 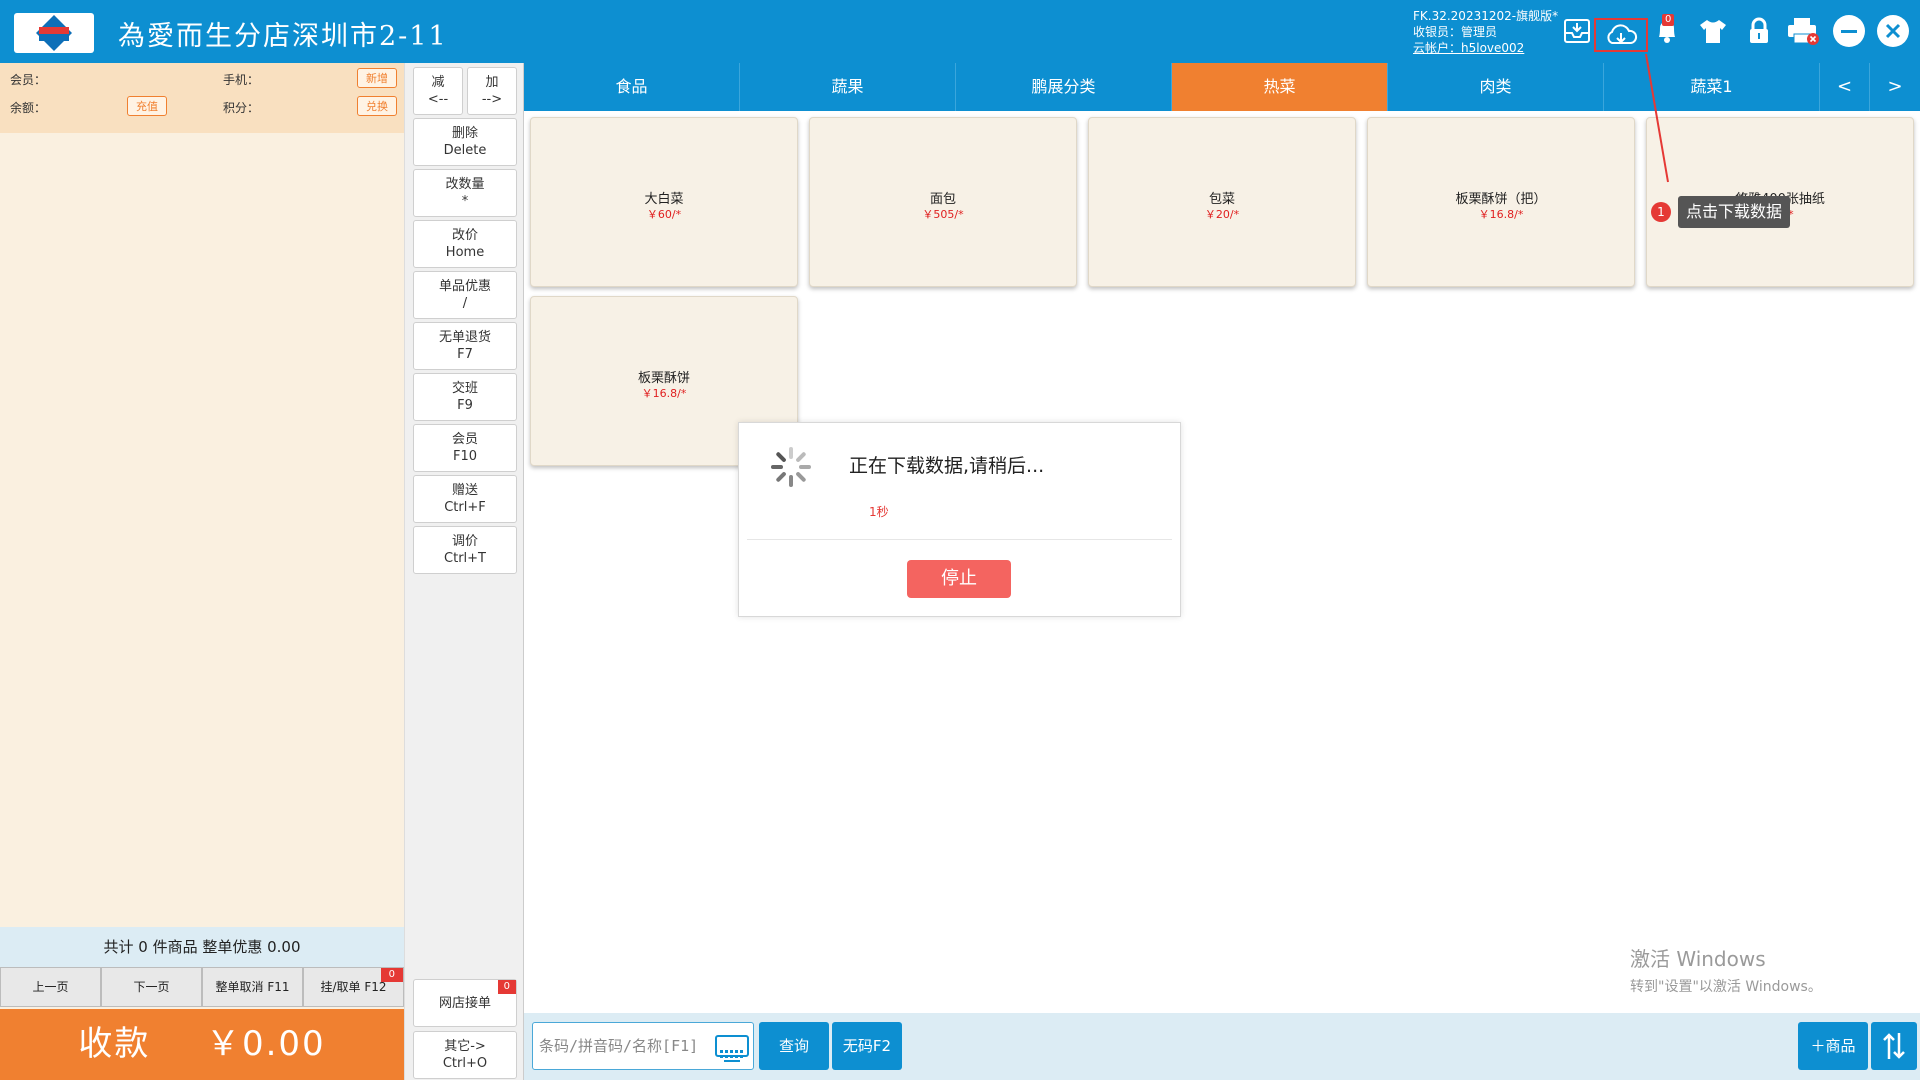 What do you see at coordinates (959, 579) in the screenshot?
I see `stop-button: 停止` at bounding box center [959, 579].